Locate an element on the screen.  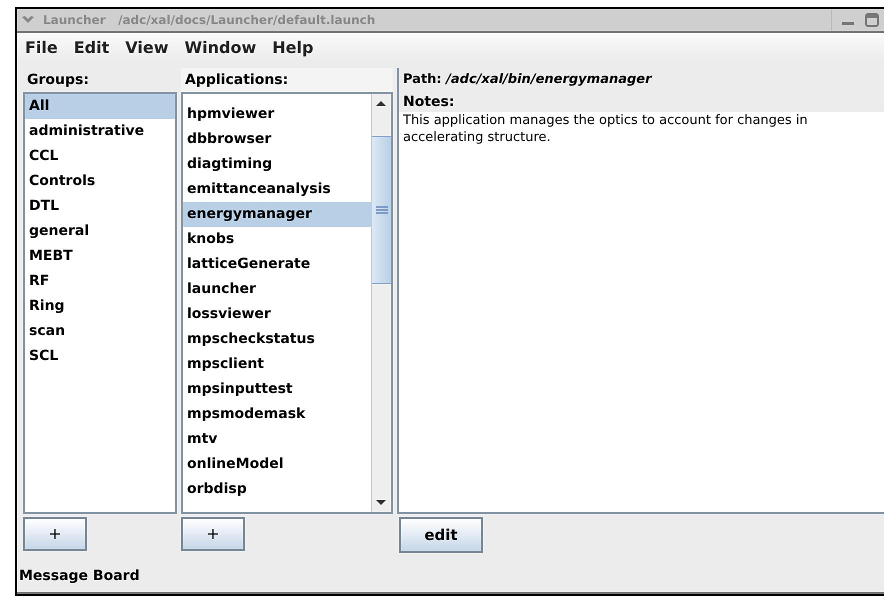
list-item: Controls is located at coordinates (100, 181).